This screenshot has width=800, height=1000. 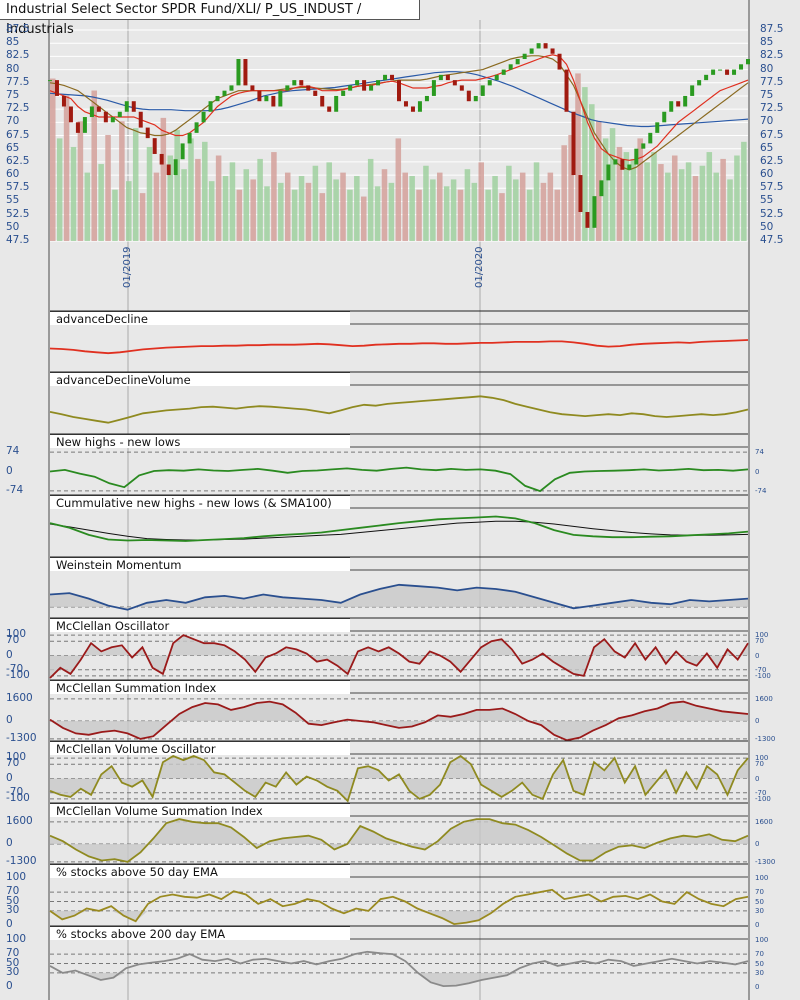 What do you see at coordinates (13, 68) in the screenshot?
I see `price-tick-left: 80` at bounding box center [13, 68].